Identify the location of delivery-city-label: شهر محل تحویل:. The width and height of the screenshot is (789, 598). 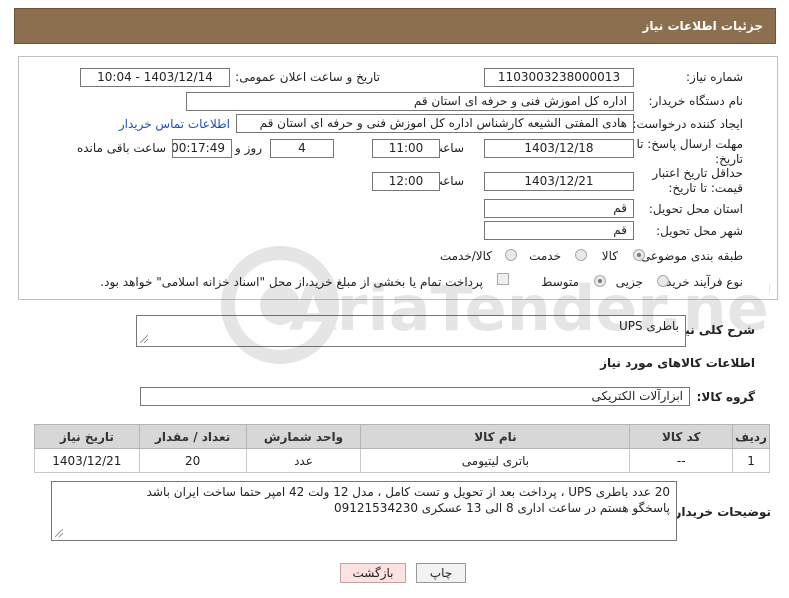
(699, 231).